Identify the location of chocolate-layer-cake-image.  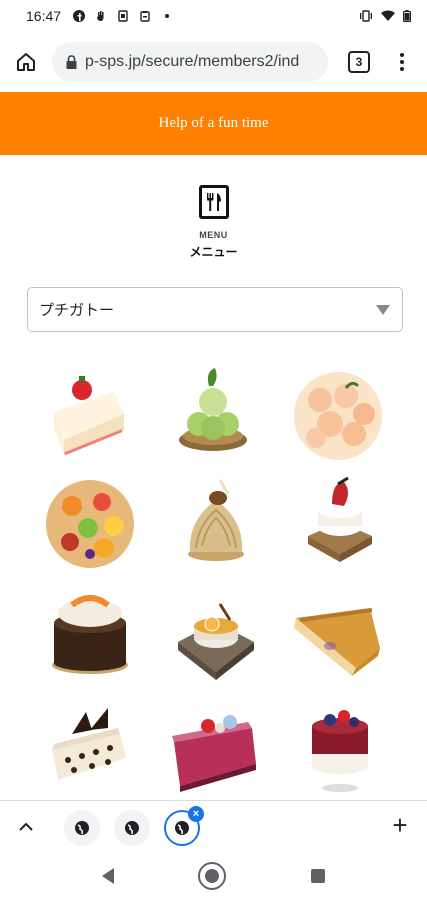
(89, 744).